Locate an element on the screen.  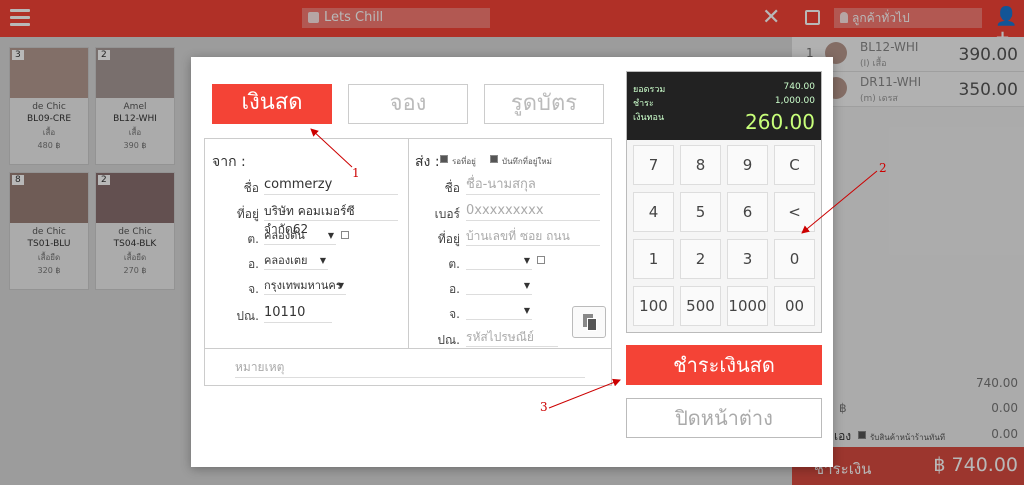
from-district-value: คลองเตย is located at coordinates (286, 260).